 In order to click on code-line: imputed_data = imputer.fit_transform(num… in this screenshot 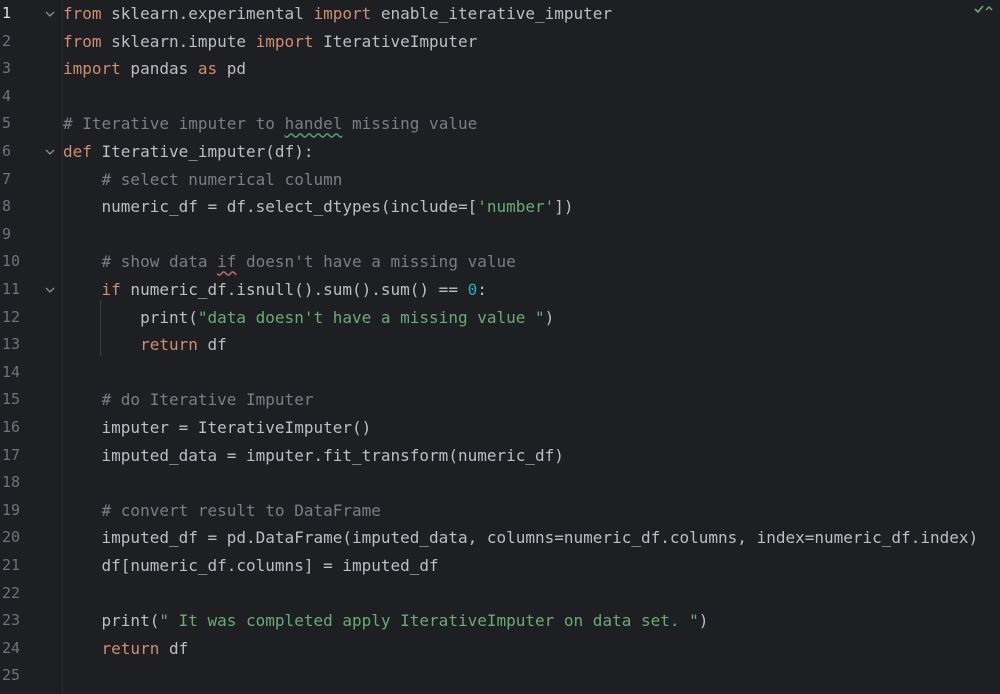, I will do `click(313, 456)`.